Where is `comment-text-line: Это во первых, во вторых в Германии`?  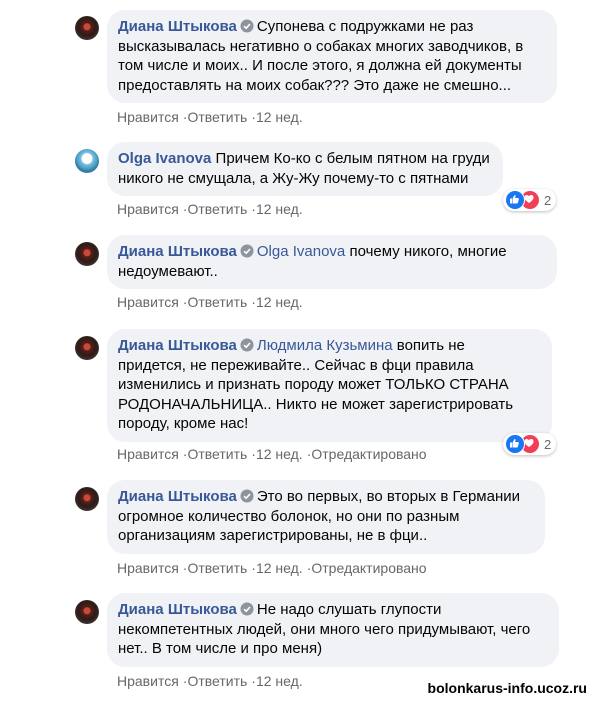 comment-text-line: Это во первых, во вторых в Германии is located at coordinates (388, 496).